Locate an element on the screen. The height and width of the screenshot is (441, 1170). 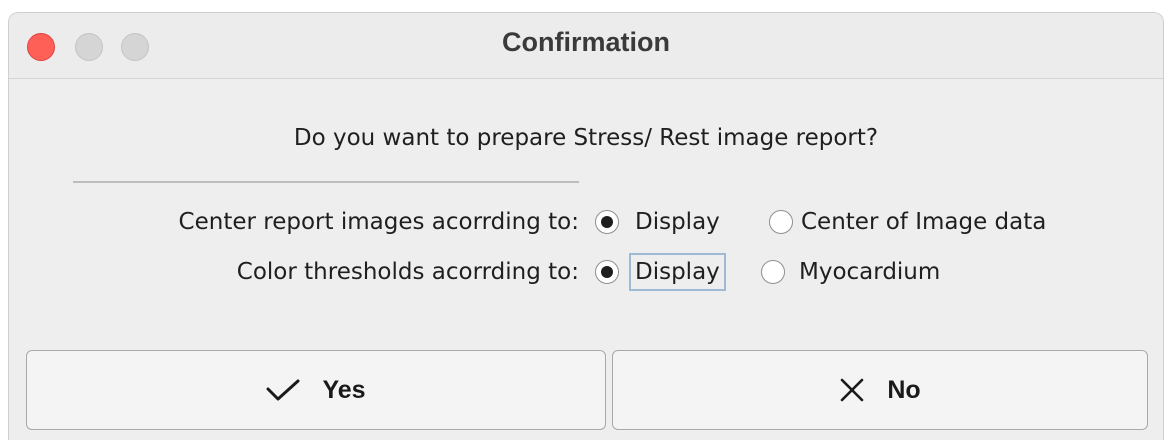
yes-button-label: Yes is located at coordinates (344, 389).